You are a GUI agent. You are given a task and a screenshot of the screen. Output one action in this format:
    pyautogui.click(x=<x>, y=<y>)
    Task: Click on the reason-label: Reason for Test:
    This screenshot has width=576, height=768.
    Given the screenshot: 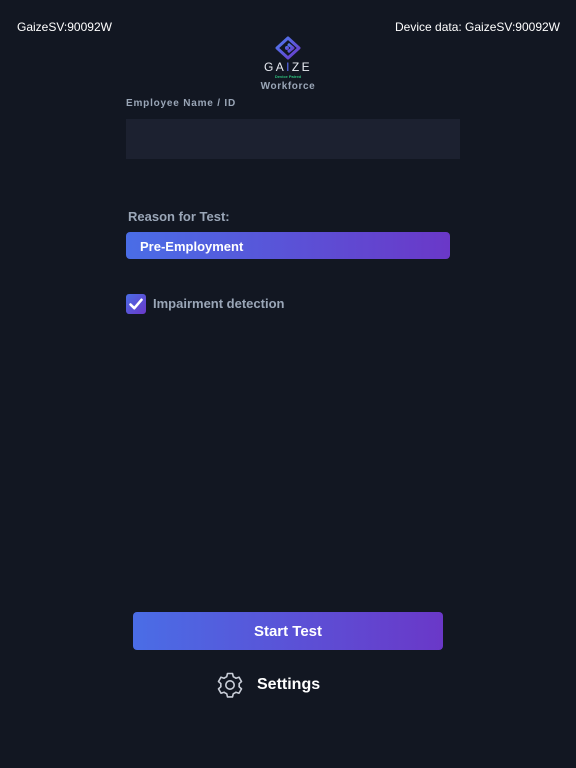 What is the action you would take?
    pyautogui.click(x=179, y=216)
    